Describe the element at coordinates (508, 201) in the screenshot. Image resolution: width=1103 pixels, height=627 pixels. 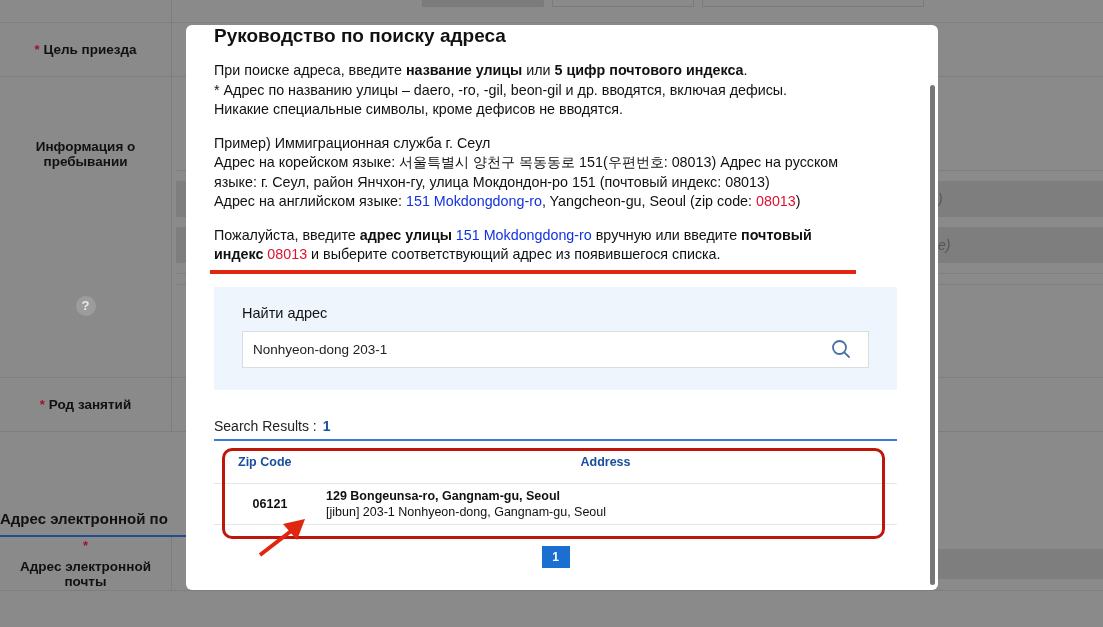
I see `guide-text: Адрес на английском языке: 151 Mokdongdong-ro, Yangcheon-gu, Seoul (zip code: 08013)` at that location.